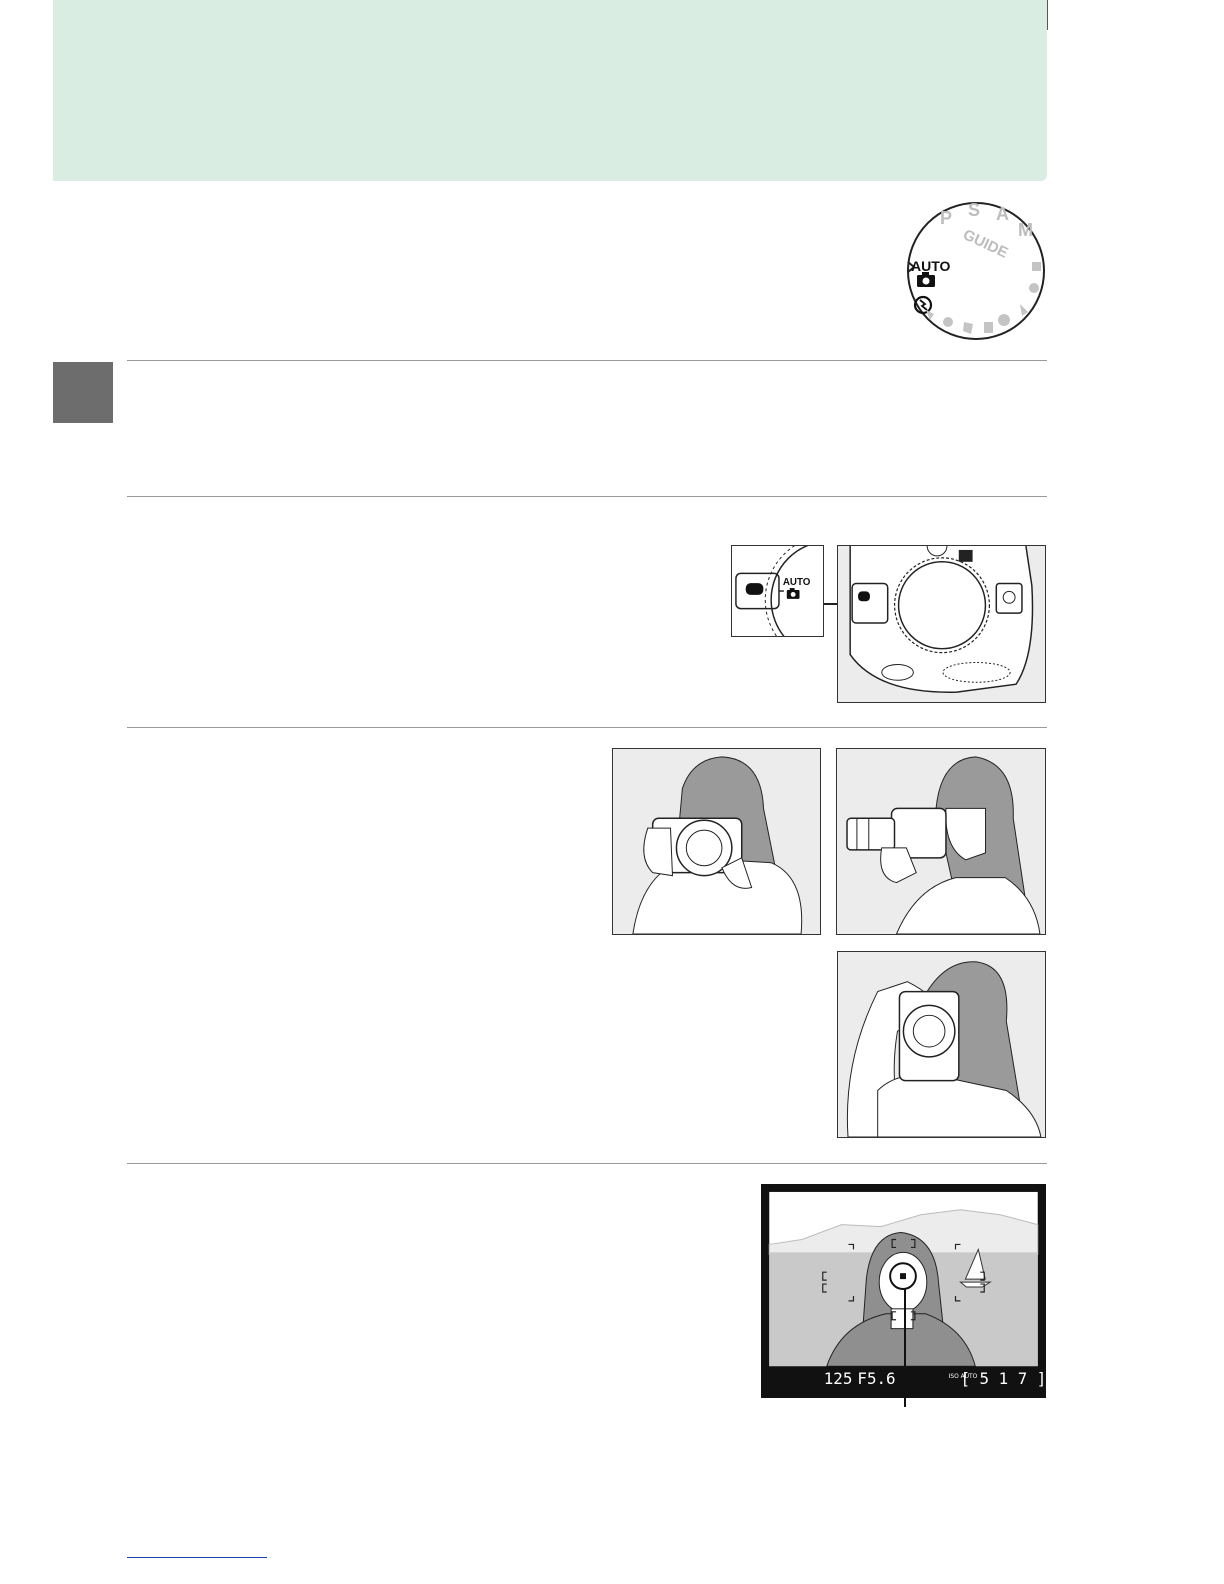  I want to click on exposures-remaining-readout: [ 5 1 7 ], so click(1002, 1378).